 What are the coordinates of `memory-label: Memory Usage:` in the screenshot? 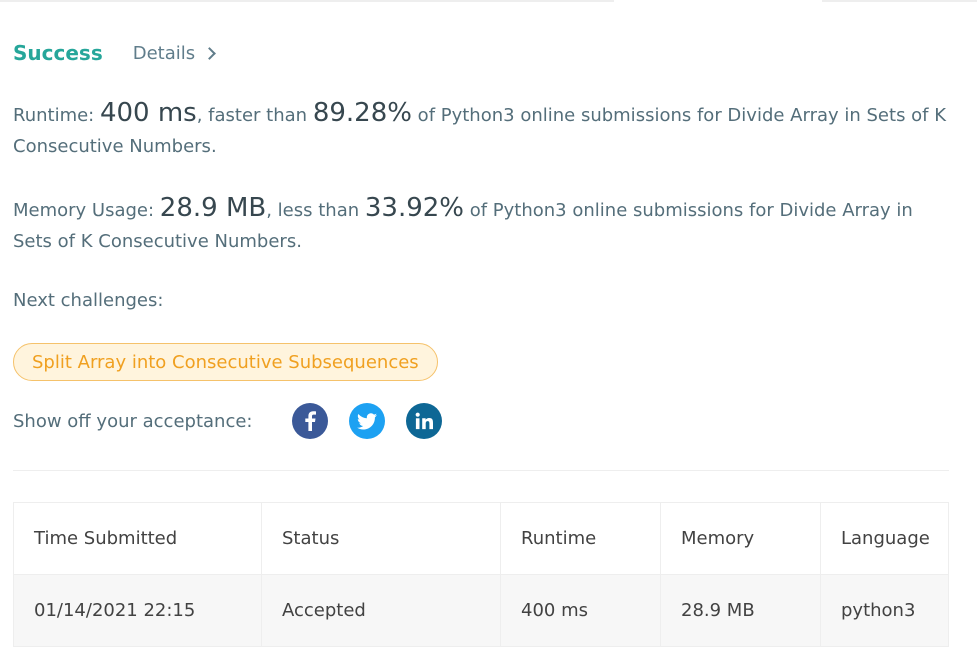 It's located at (86, 210).